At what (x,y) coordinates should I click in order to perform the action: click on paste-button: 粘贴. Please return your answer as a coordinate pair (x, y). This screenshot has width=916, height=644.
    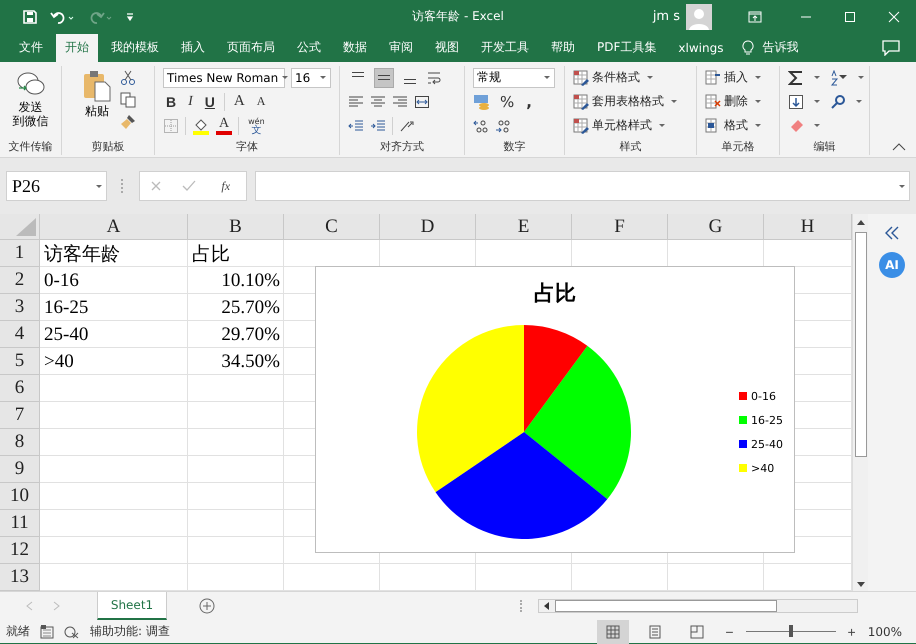
    Looking at the image, I should click on (97, 94).